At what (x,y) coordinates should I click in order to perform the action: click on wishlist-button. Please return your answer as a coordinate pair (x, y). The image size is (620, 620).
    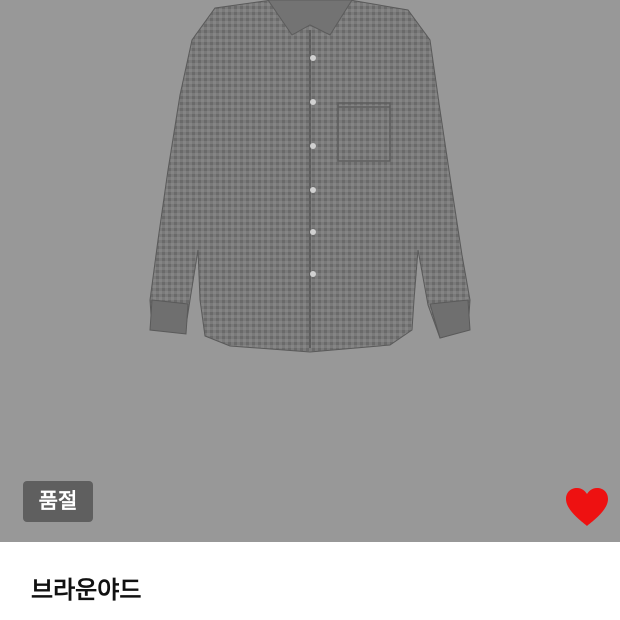
    Looking at the image, I should click on (587, 507).